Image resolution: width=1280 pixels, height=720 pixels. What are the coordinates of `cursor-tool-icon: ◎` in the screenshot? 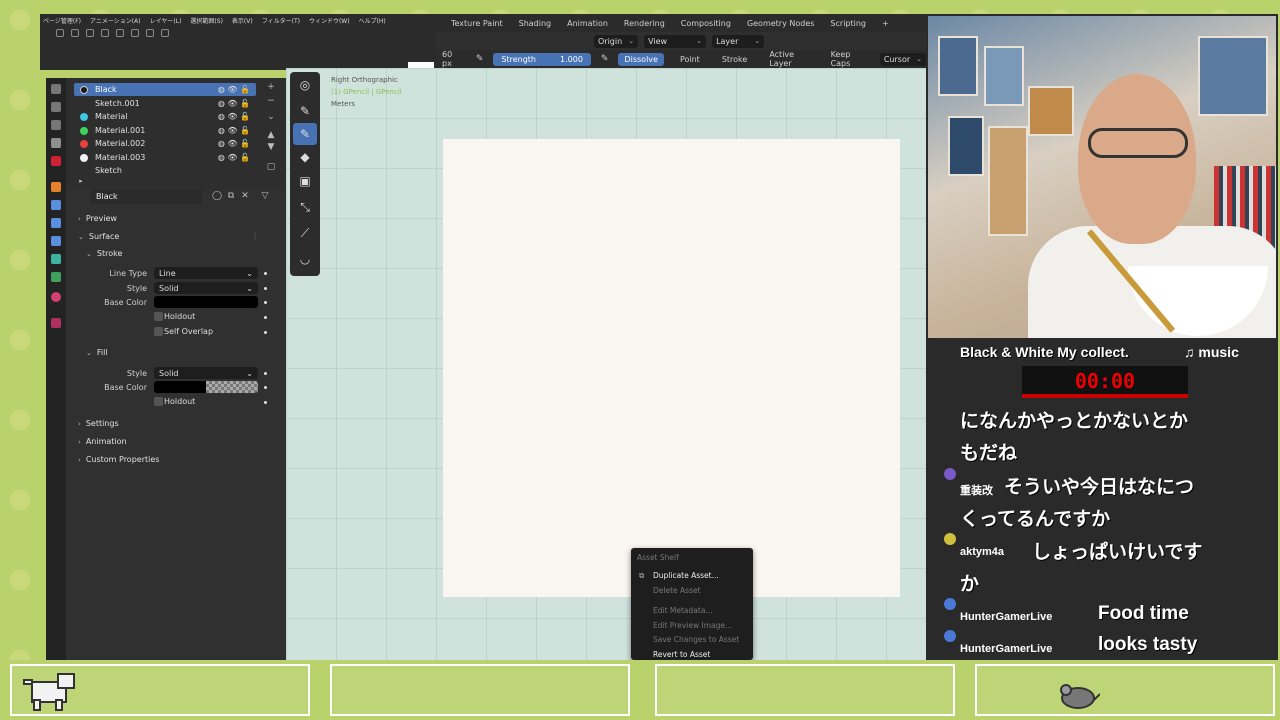 It's located at (305, 85).